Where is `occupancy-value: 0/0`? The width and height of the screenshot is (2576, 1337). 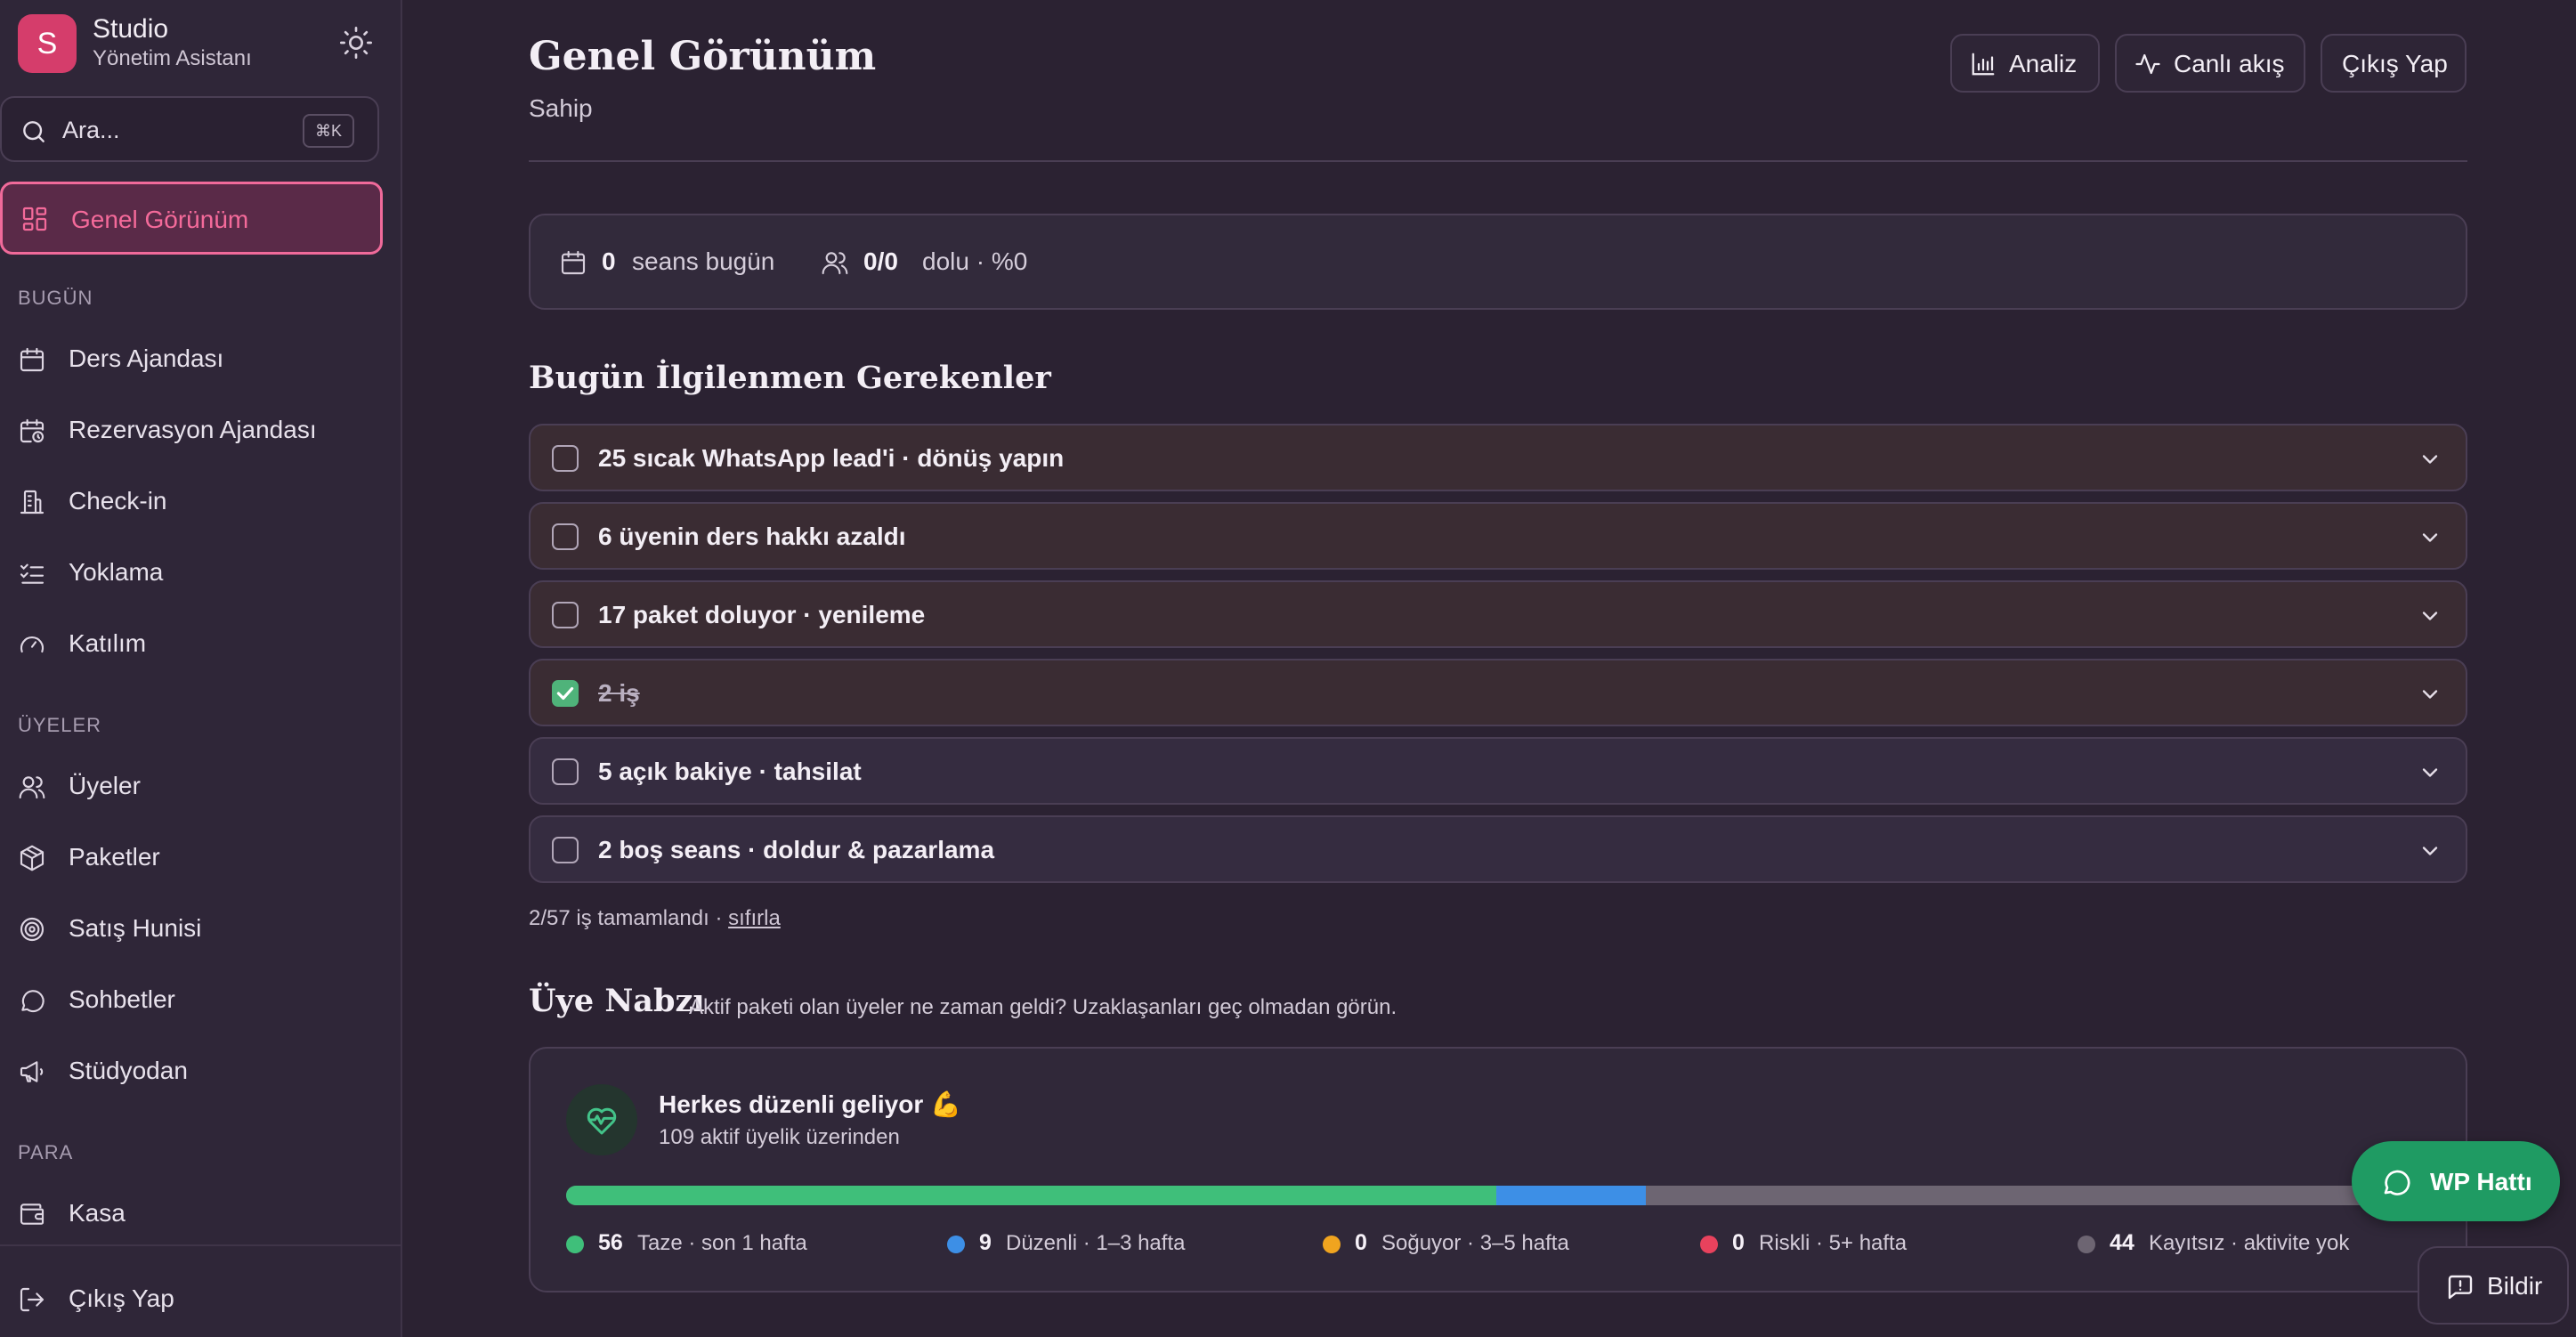
occupancy-value: 0/0 is located at coordinates (880, 261).